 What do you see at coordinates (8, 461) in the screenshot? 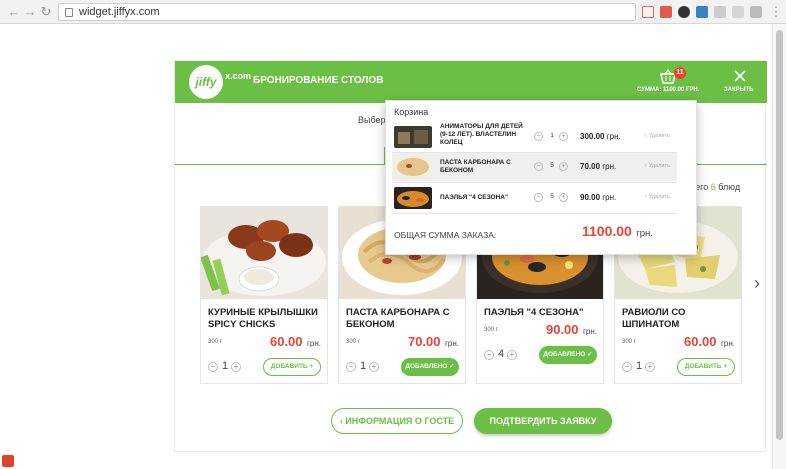
I see `app-icon` at bounding box center [8, 461].